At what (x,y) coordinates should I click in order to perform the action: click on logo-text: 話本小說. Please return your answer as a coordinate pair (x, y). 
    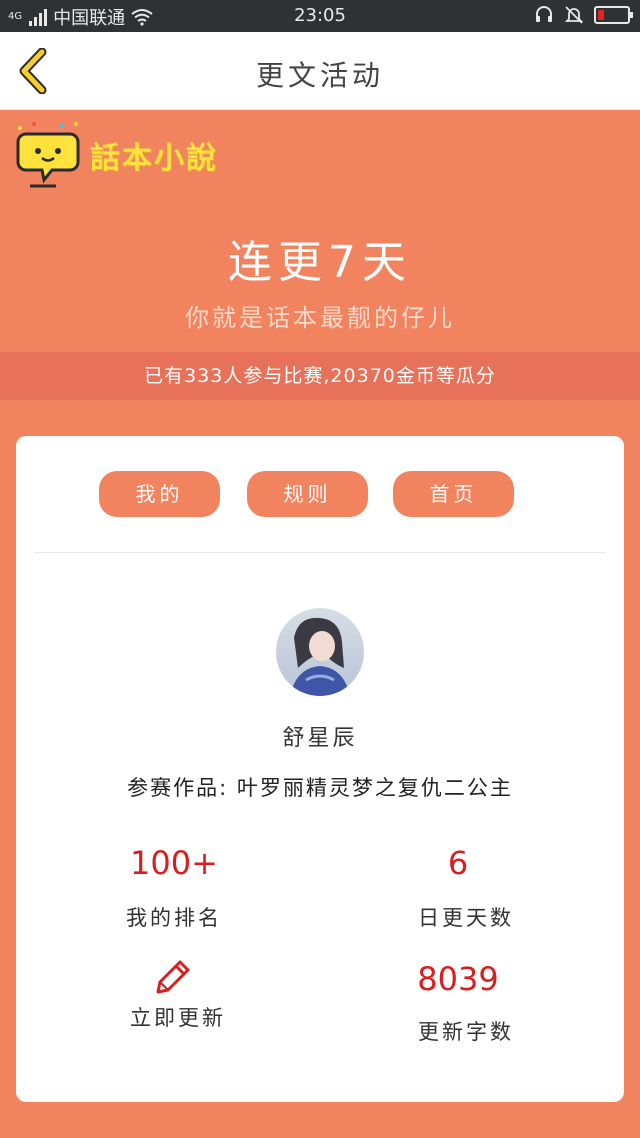
    Looking at the image, I should click on (154, 158).